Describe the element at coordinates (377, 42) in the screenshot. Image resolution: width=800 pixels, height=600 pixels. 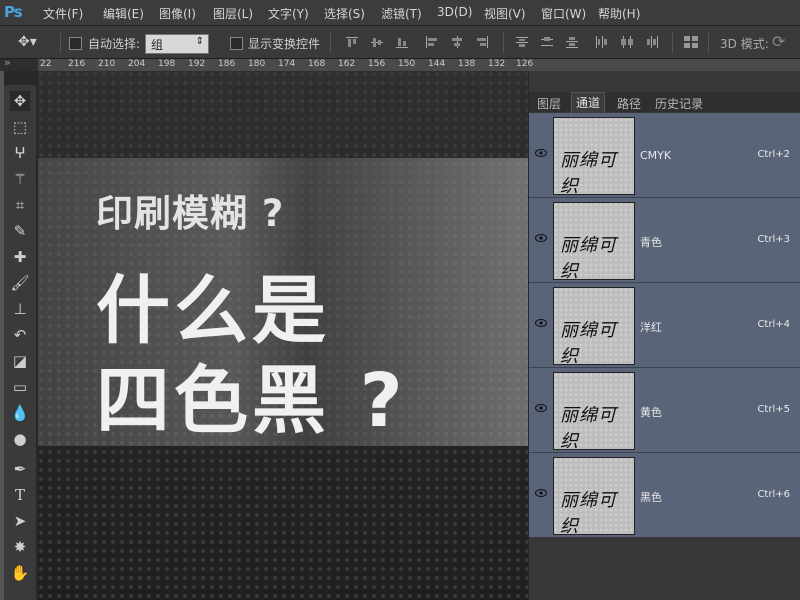
I see `align-vcenter-icon` at that location.